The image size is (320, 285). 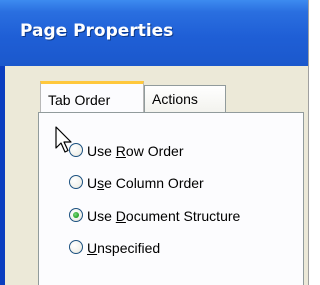 I want to click on radio-button-column-order, so click(x=76, y=182).